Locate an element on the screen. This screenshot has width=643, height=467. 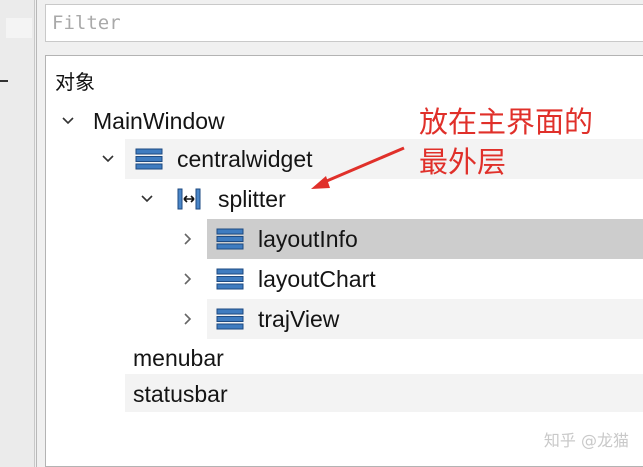
tree-item-label: trajView is located at coordinates (299, 318).